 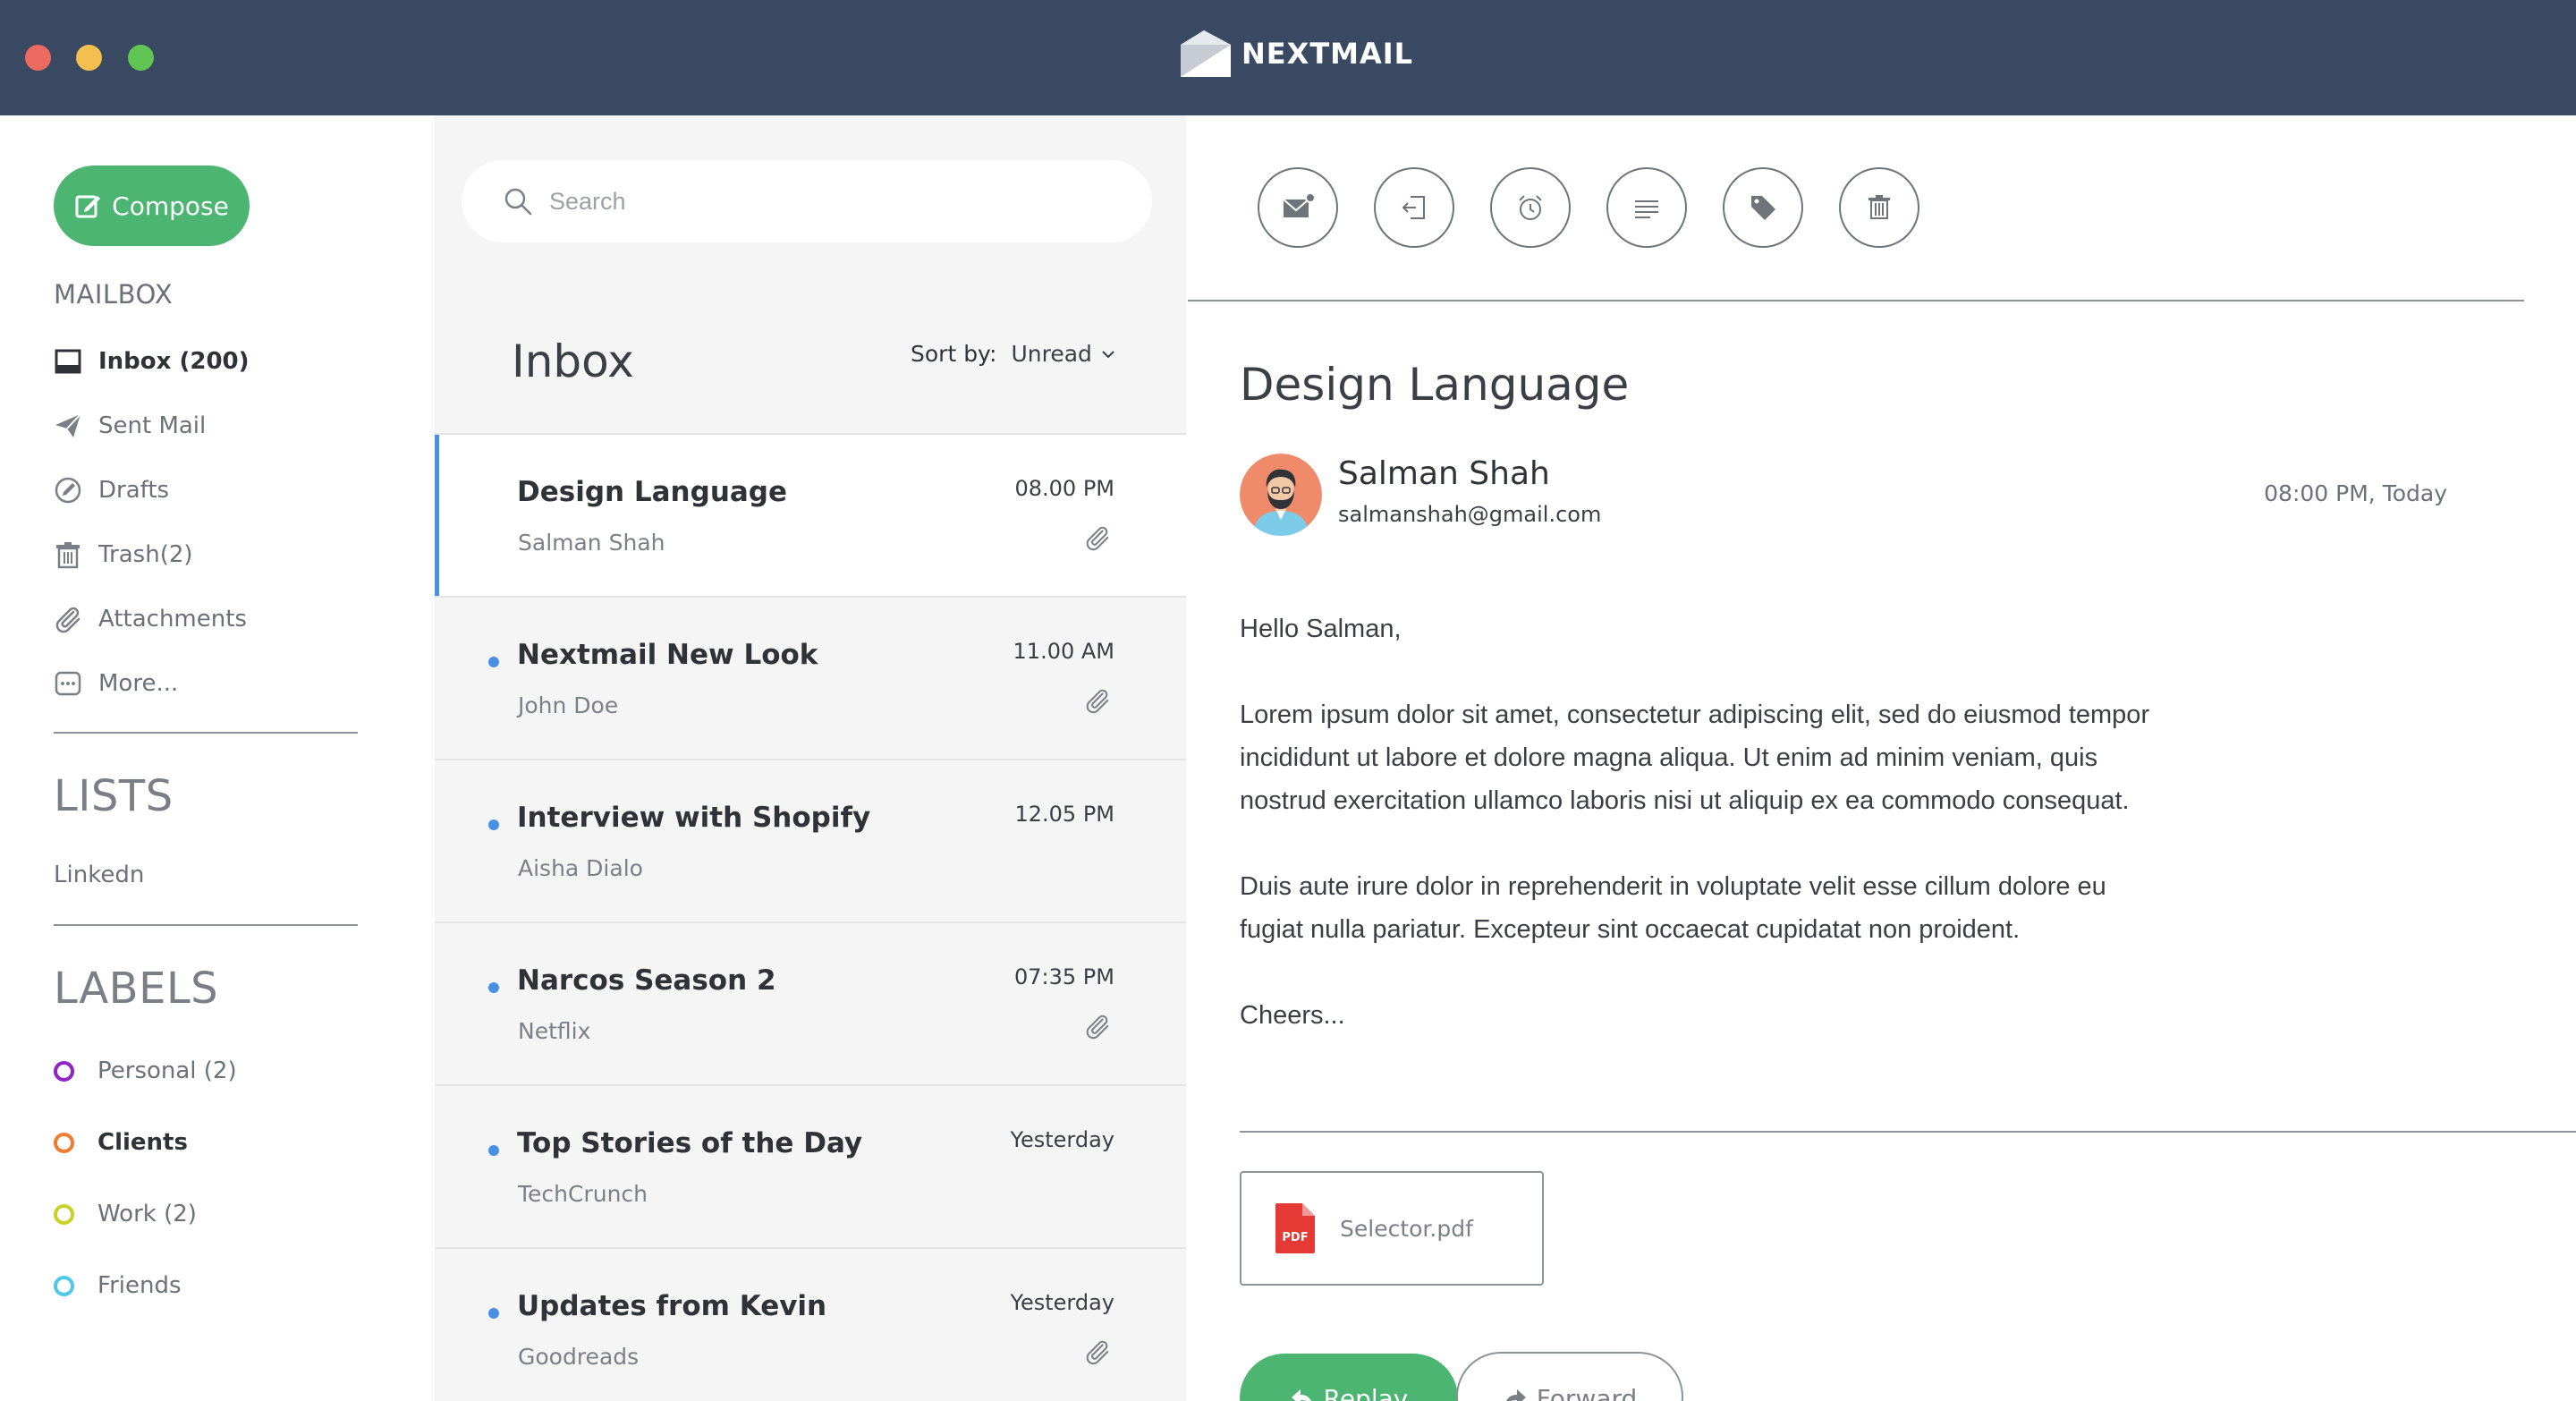 What do you see at coordinates (38, 58) in the screenshot?
I see `close-window-button` at bounding box center [38, 58].